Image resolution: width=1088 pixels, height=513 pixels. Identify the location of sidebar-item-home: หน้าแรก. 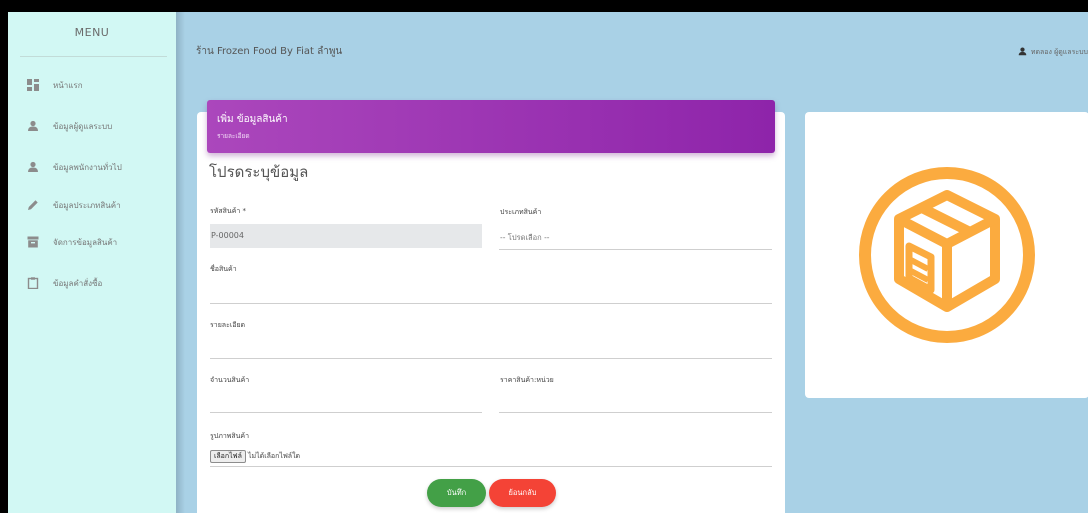
(98, 85).